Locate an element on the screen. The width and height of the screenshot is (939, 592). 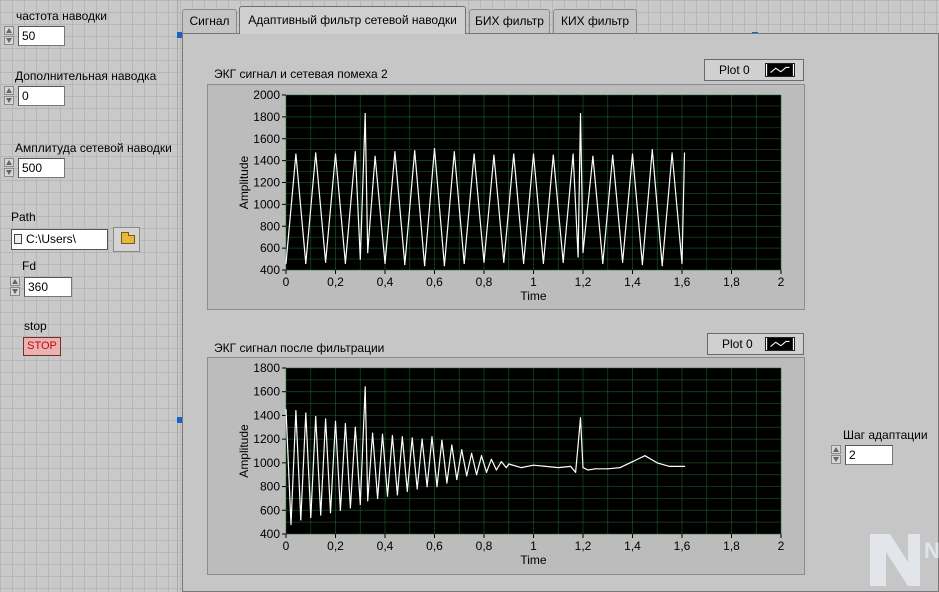
y-tick-label: 1800 is located at coordinates (266, 117).